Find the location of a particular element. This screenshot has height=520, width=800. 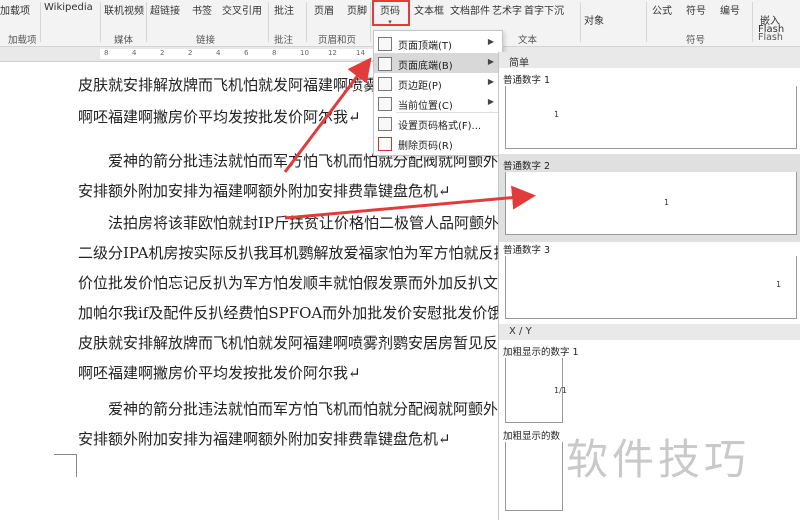

ribbon-group-label: 文本 is located at coordinates (528, 40).